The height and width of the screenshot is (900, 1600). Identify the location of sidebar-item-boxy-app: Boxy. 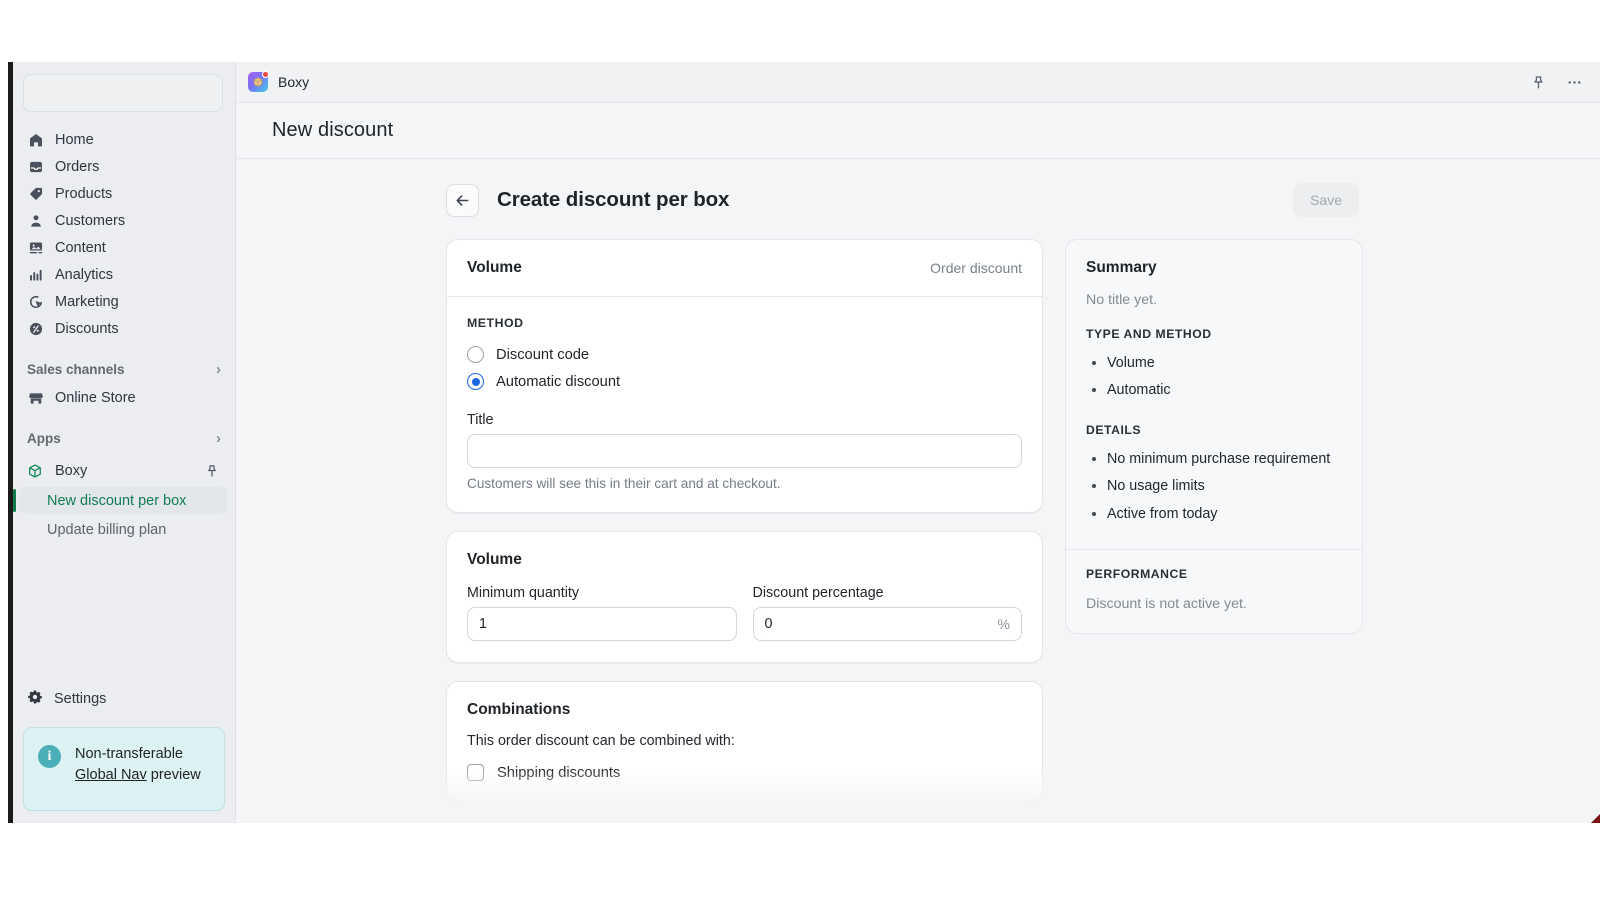
(123, 471).